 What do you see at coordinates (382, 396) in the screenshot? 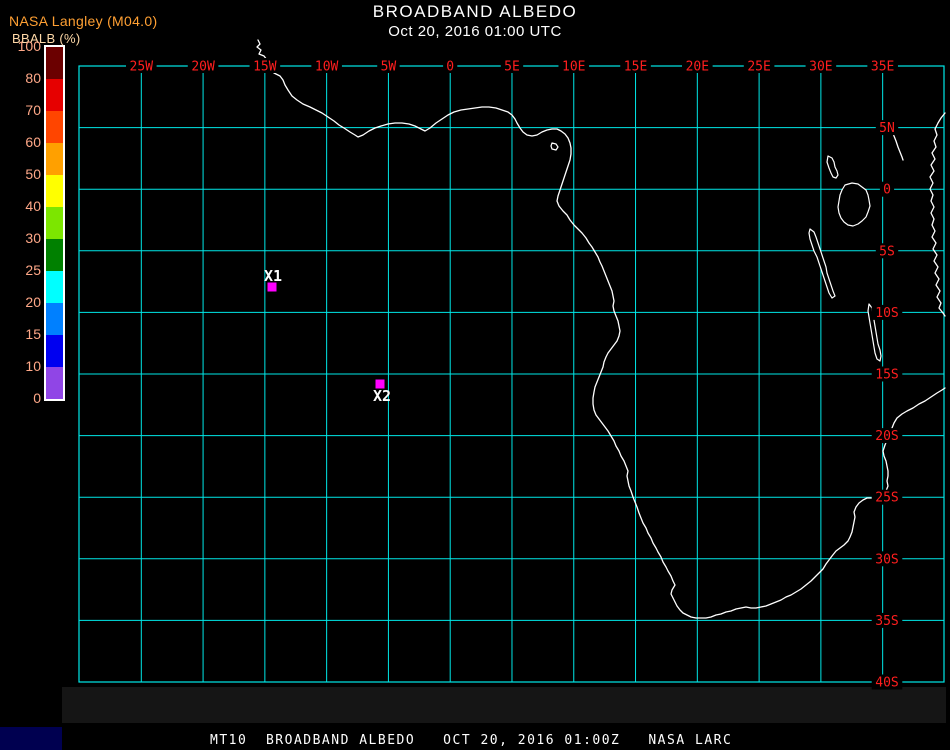
I see `site-marker-label: X2` at bounding box center [382, 396].